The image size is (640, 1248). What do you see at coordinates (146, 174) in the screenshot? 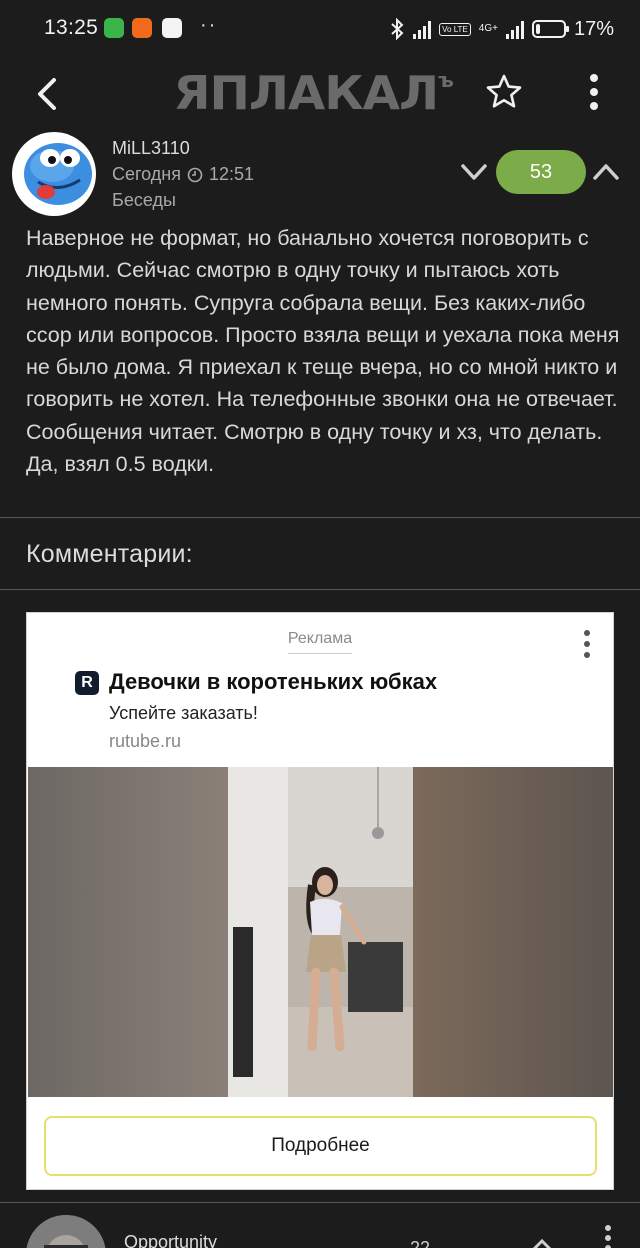
I see `post-date-label: Сегодня` at bounding box center [146, 174].